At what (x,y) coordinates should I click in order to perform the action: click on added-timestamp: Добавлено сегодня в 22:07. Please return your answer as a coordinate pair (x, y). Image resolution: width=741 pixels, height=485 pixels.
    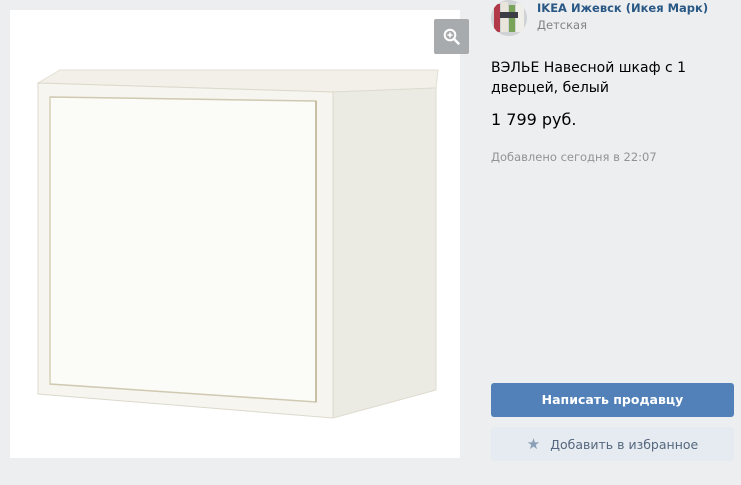
    Looking at the image, I should click on (574, 157).